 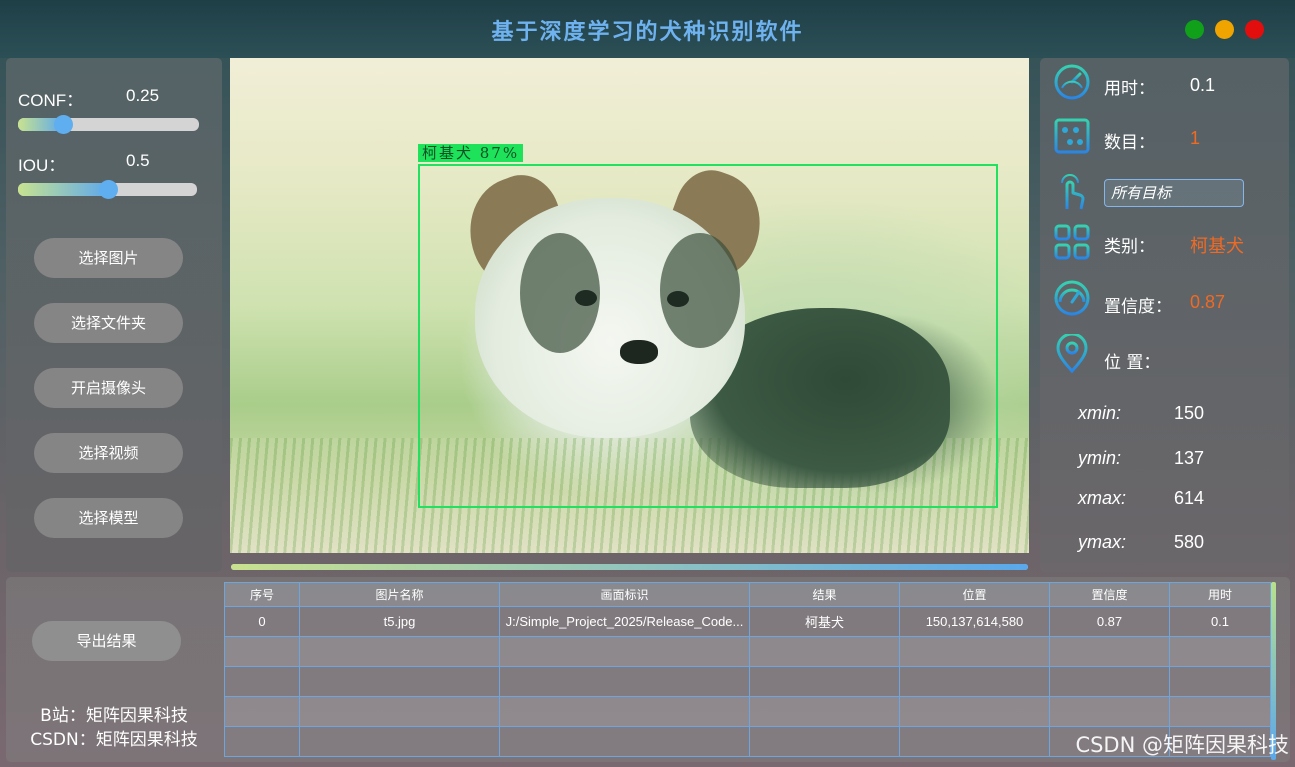 I want to click on select-model-button: 选择模型, so click(x=108, y=518).